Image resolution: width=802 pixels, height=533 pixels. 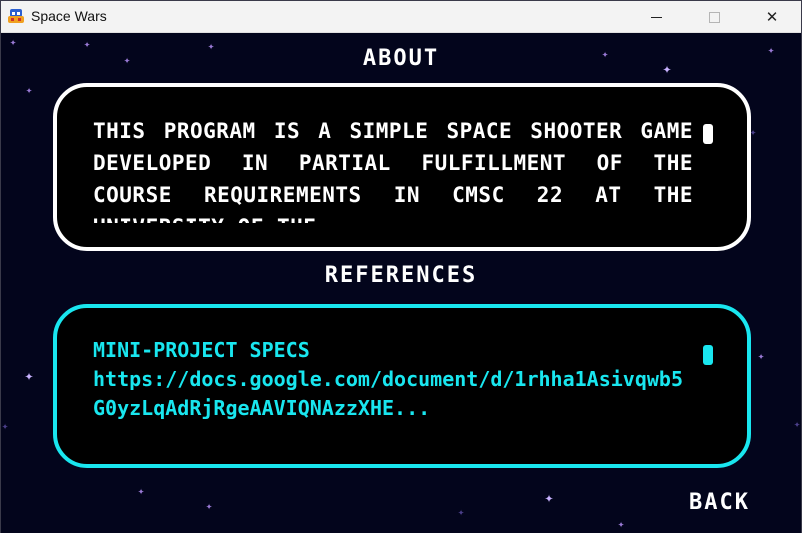 What do you see at coordinates (69, 16) in the screenshot?
I see `window-title: Space Wars` at bounding box center [69, 16].